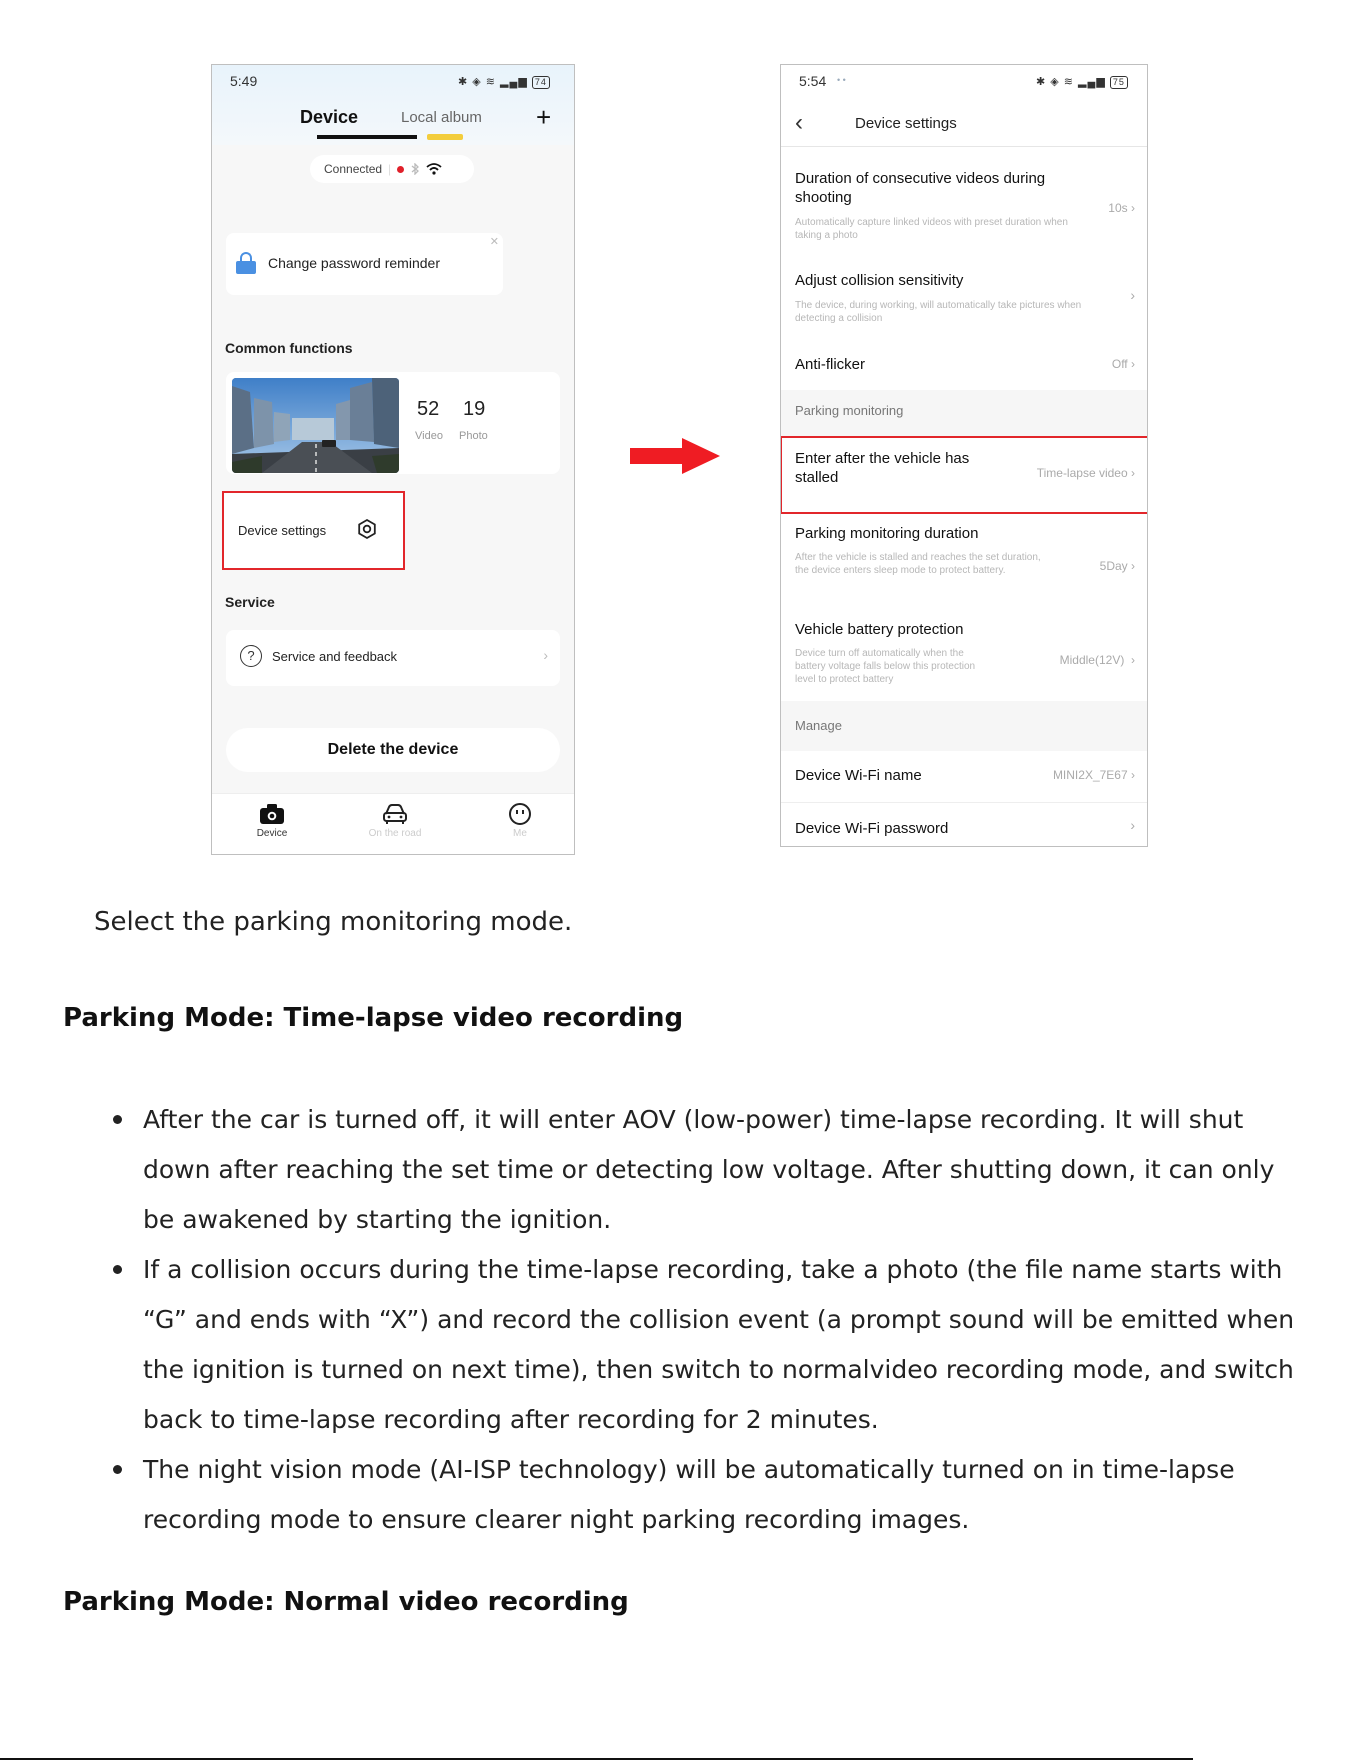 This screenshot has height=1761, width=1361. What do you see at coordinates (494, 241) in the screenshot?
I see `close-icon: ✕` at bounding box center [494, 241].